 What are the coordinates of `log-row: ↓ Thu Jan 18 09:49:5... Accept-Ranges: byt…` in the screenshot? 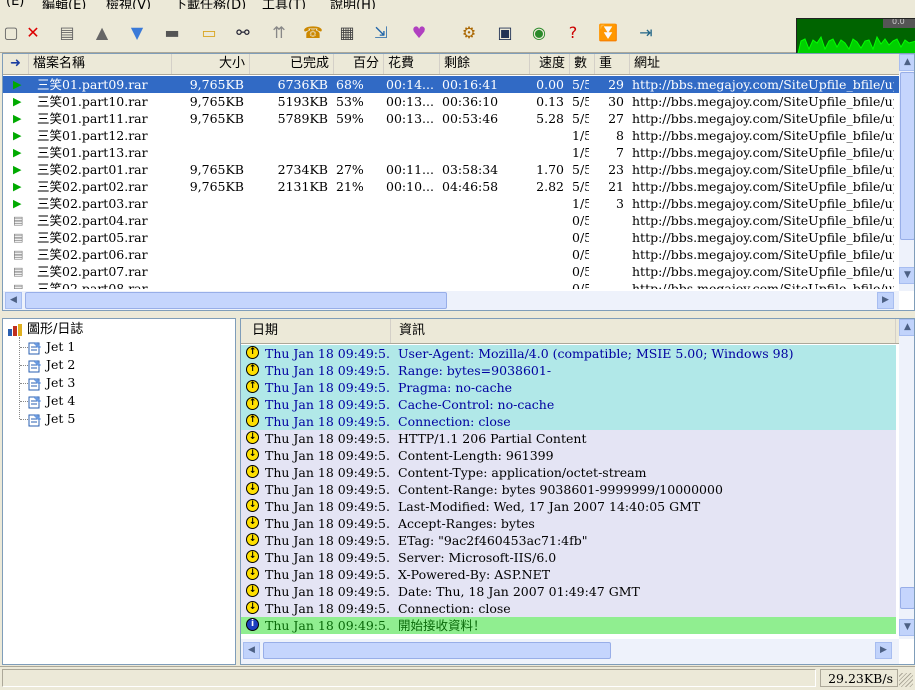 It's located at (568, 523).